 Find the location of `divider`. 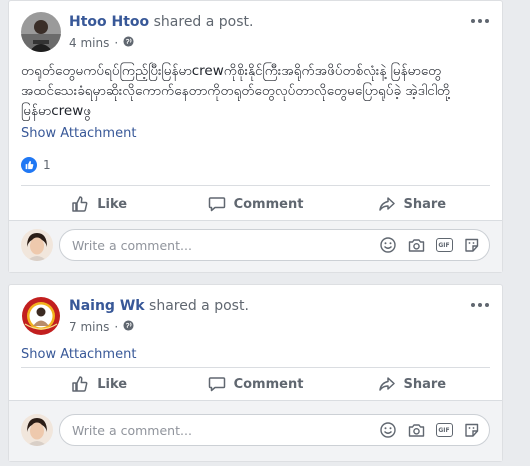

divider is located at coordinates (255, 185).